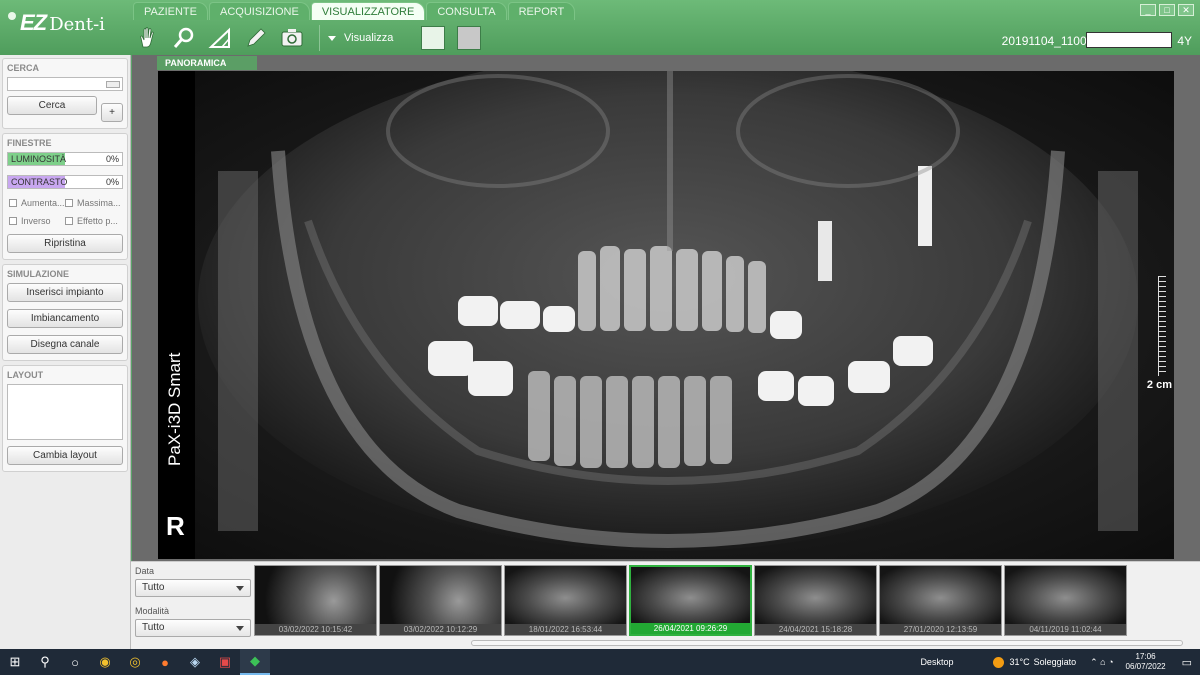 This screenshot has width=1200, height=675. I want to click on simulation-button-1: Inserisci impianto, so click(65, 292).